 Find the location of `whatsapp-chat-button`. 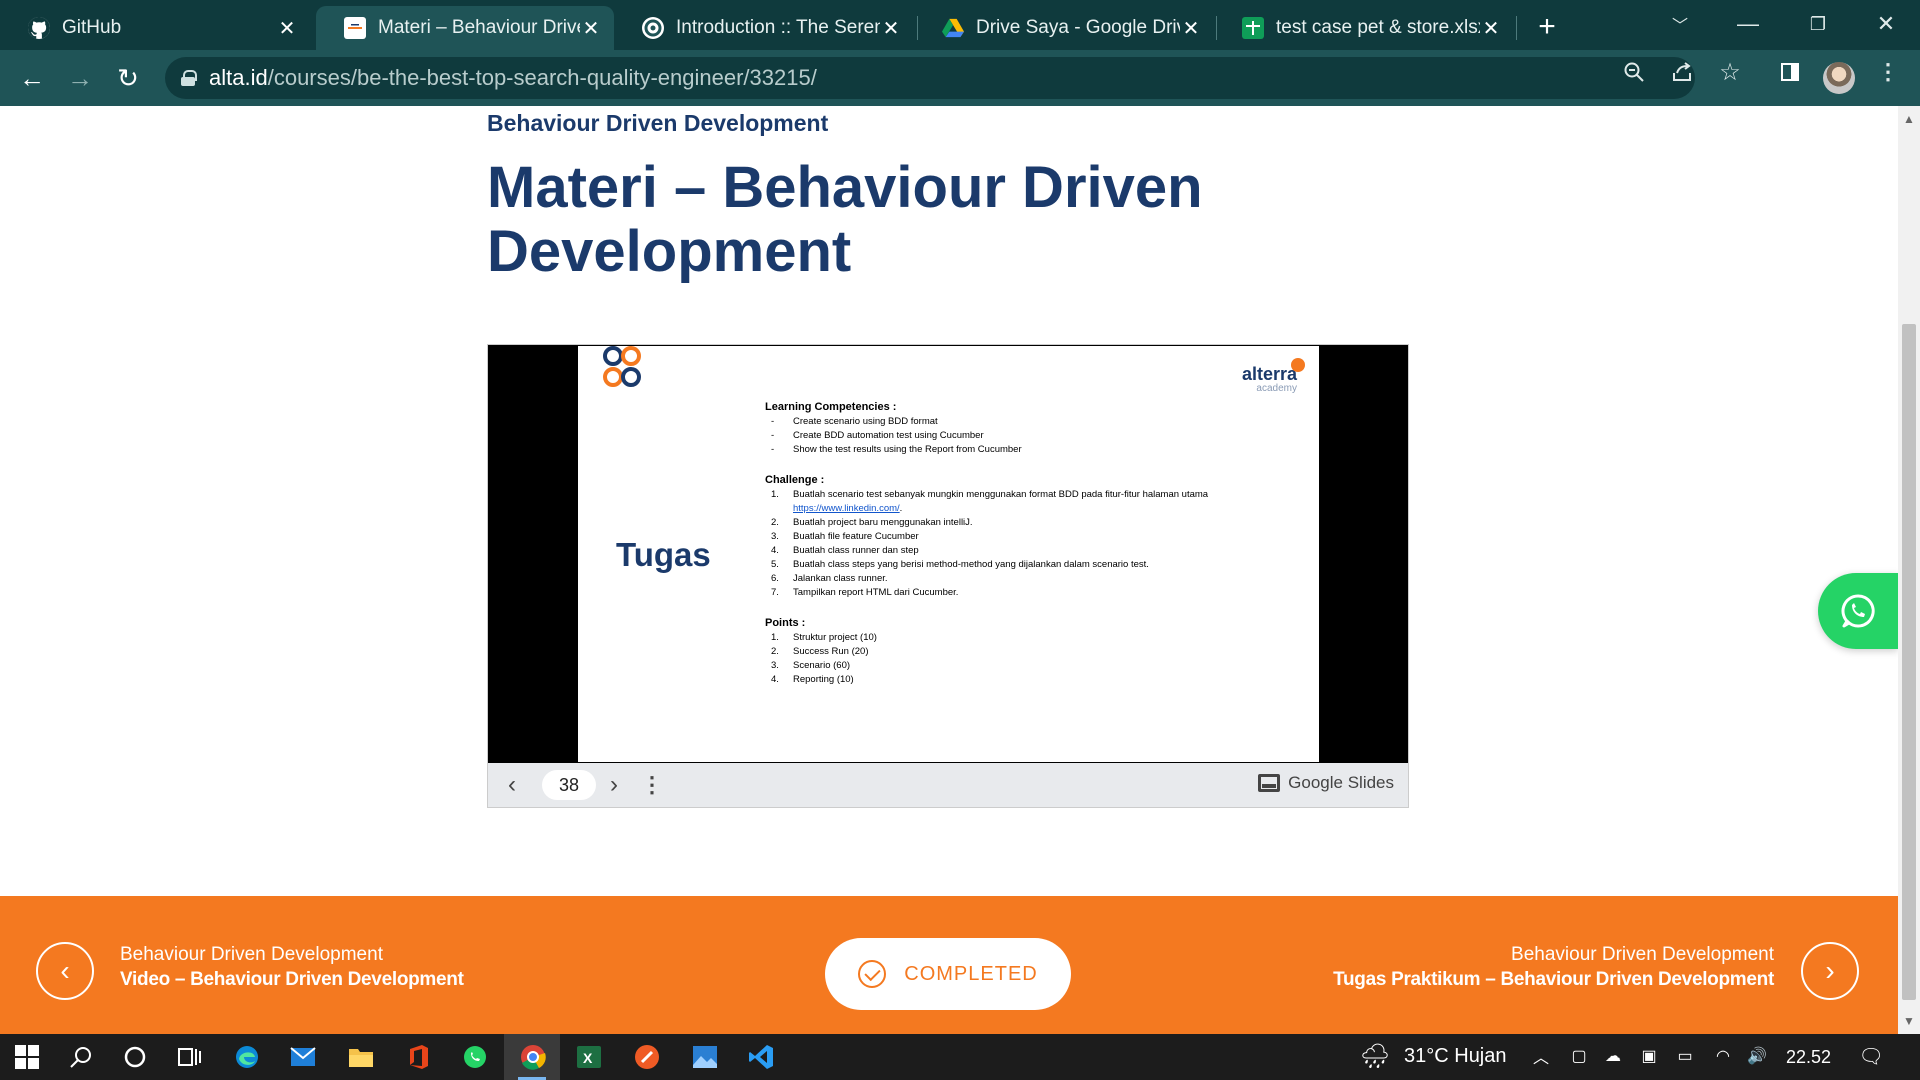

whatsapp-chat-button is located at coordinates (1858, 611).